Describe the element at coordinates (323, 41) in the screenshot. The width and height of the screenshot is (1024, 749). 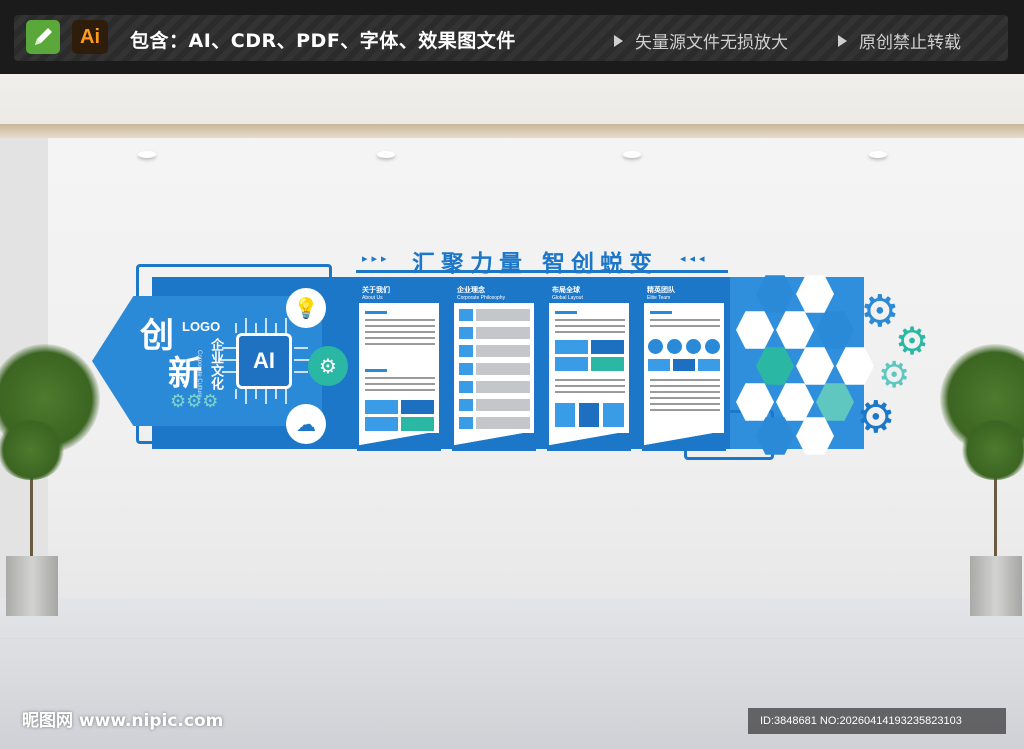
I see `banner-title: 包含：AI、CDR、PDF、字体、效果图文件` at that location.